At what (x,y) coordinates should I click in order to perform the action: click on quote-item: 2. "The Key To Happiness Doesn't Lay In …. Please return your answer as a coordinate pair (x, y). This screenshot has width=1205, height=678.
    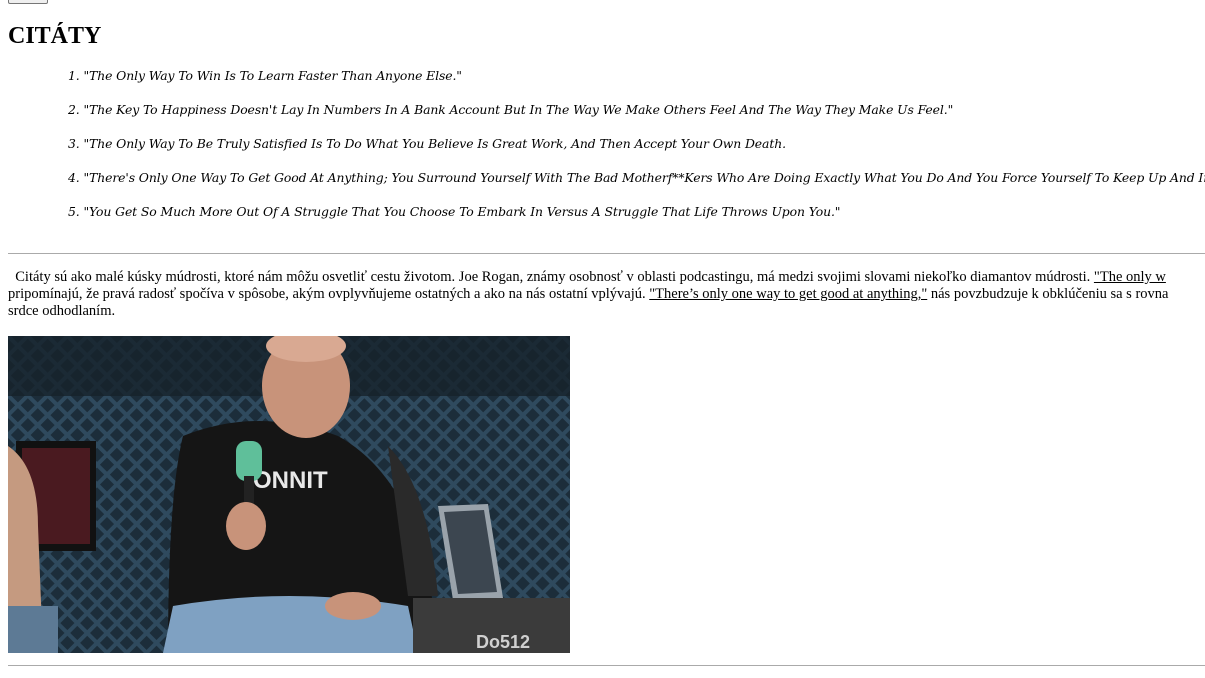
    Looking at the image, I should click on (511, 109).